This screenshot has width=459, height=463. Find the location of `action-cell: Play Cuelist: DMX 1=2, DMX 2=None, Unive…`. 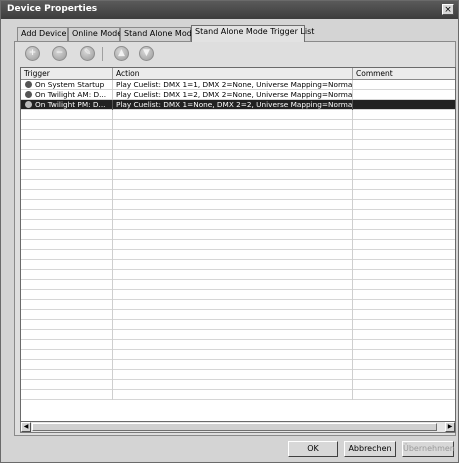

action-cell: Play Cuelist: DMX 1=2, DMX 2=None, Unive… is located at coordinates (233, 95).